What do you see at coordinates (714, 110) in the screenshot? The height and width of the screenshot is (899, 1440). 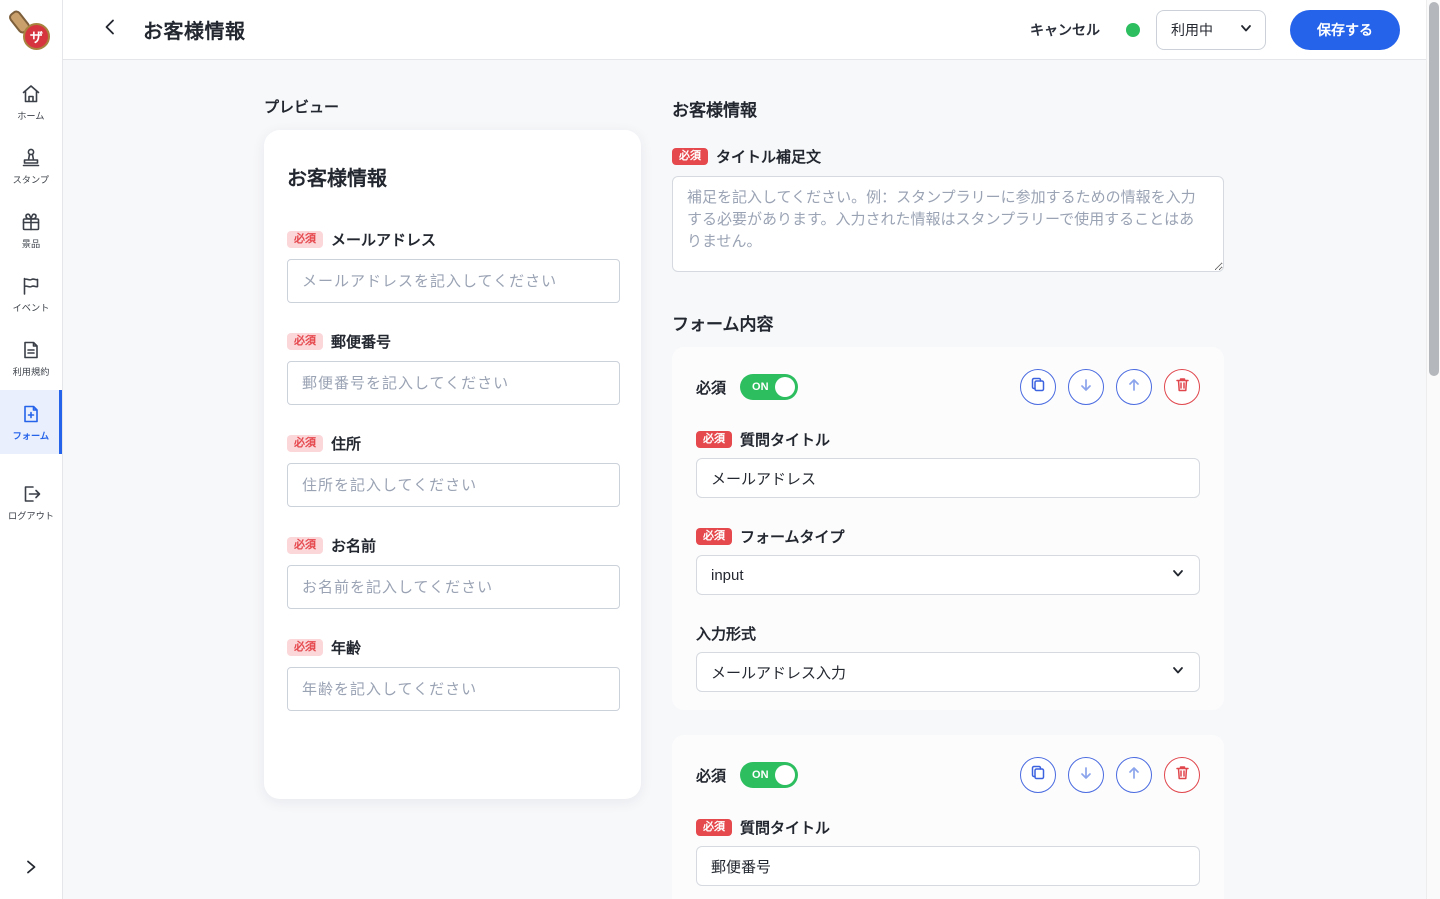 I see `editor-title: お客様情報` at bounding box center [714, 110].